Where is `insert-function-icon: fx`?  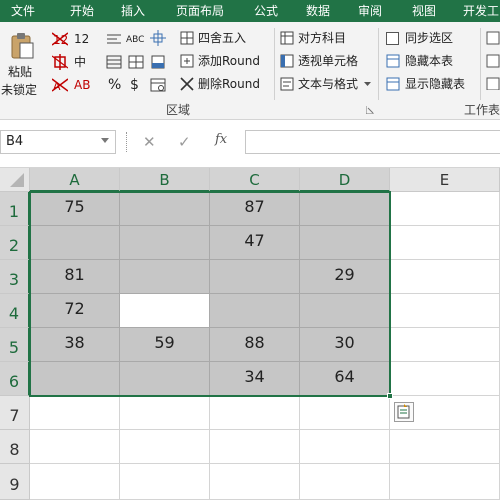
insert-function-icon: fx is located at coordinates (221, 139).